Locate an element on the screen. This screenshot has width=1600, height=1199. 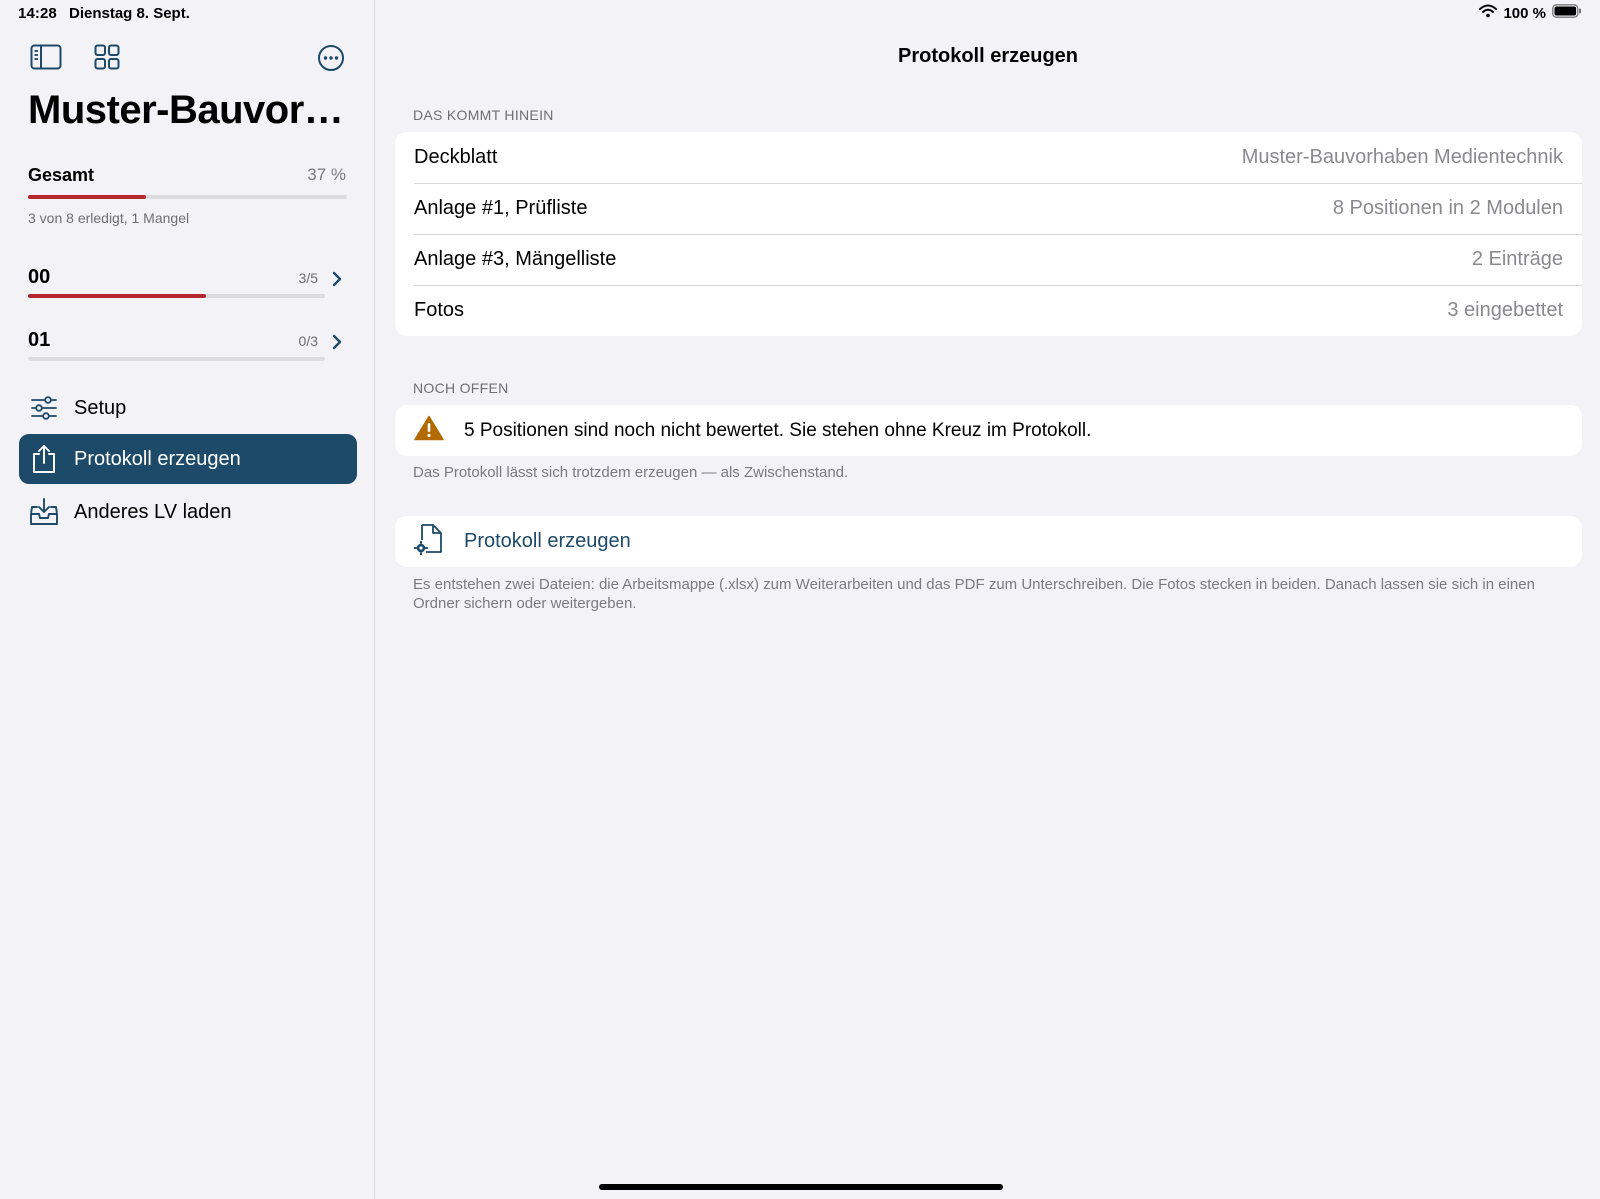
sidebar-item-anderes-lv-laden: Anderes LV laden is located at coordinates (188, 512).